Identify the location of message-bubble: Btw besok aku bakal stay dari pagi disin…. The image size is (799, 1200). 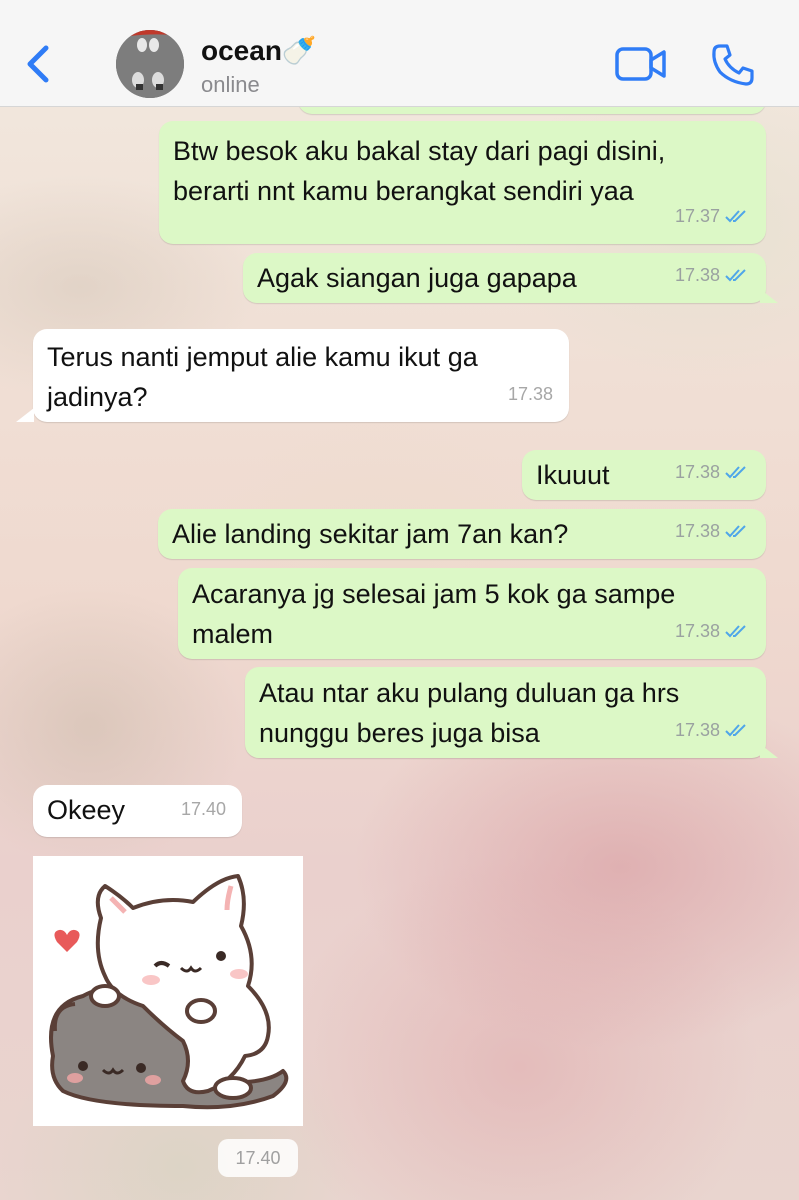
(462, 182).